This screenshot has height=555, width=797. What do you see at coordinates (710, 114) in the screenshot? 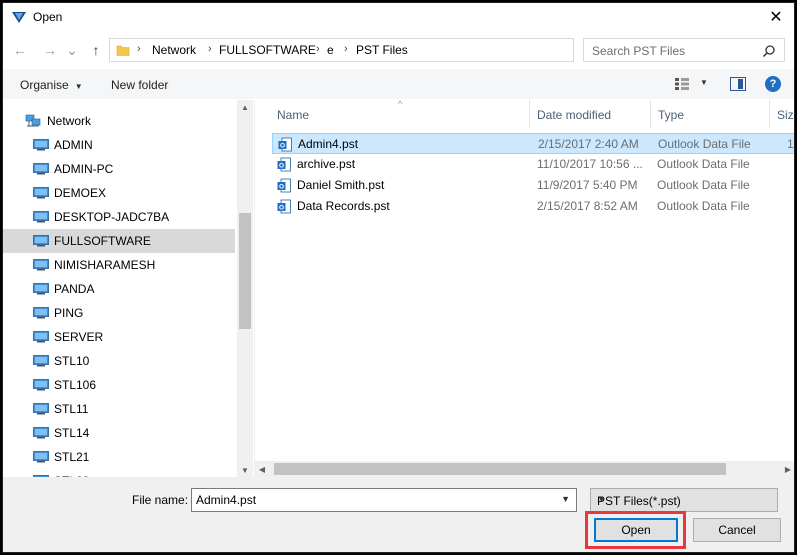
I see `column-header-type: Type` at bounding box center [710, 114].